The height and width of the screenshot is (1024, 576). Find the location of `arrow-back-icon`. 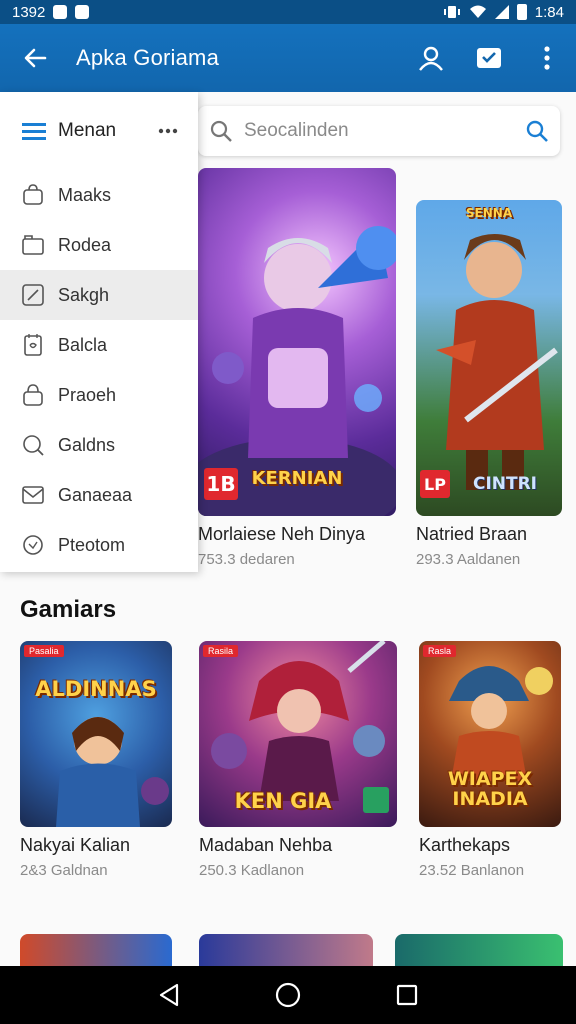

arrow-back-icon is located at coordinates (35, 58).